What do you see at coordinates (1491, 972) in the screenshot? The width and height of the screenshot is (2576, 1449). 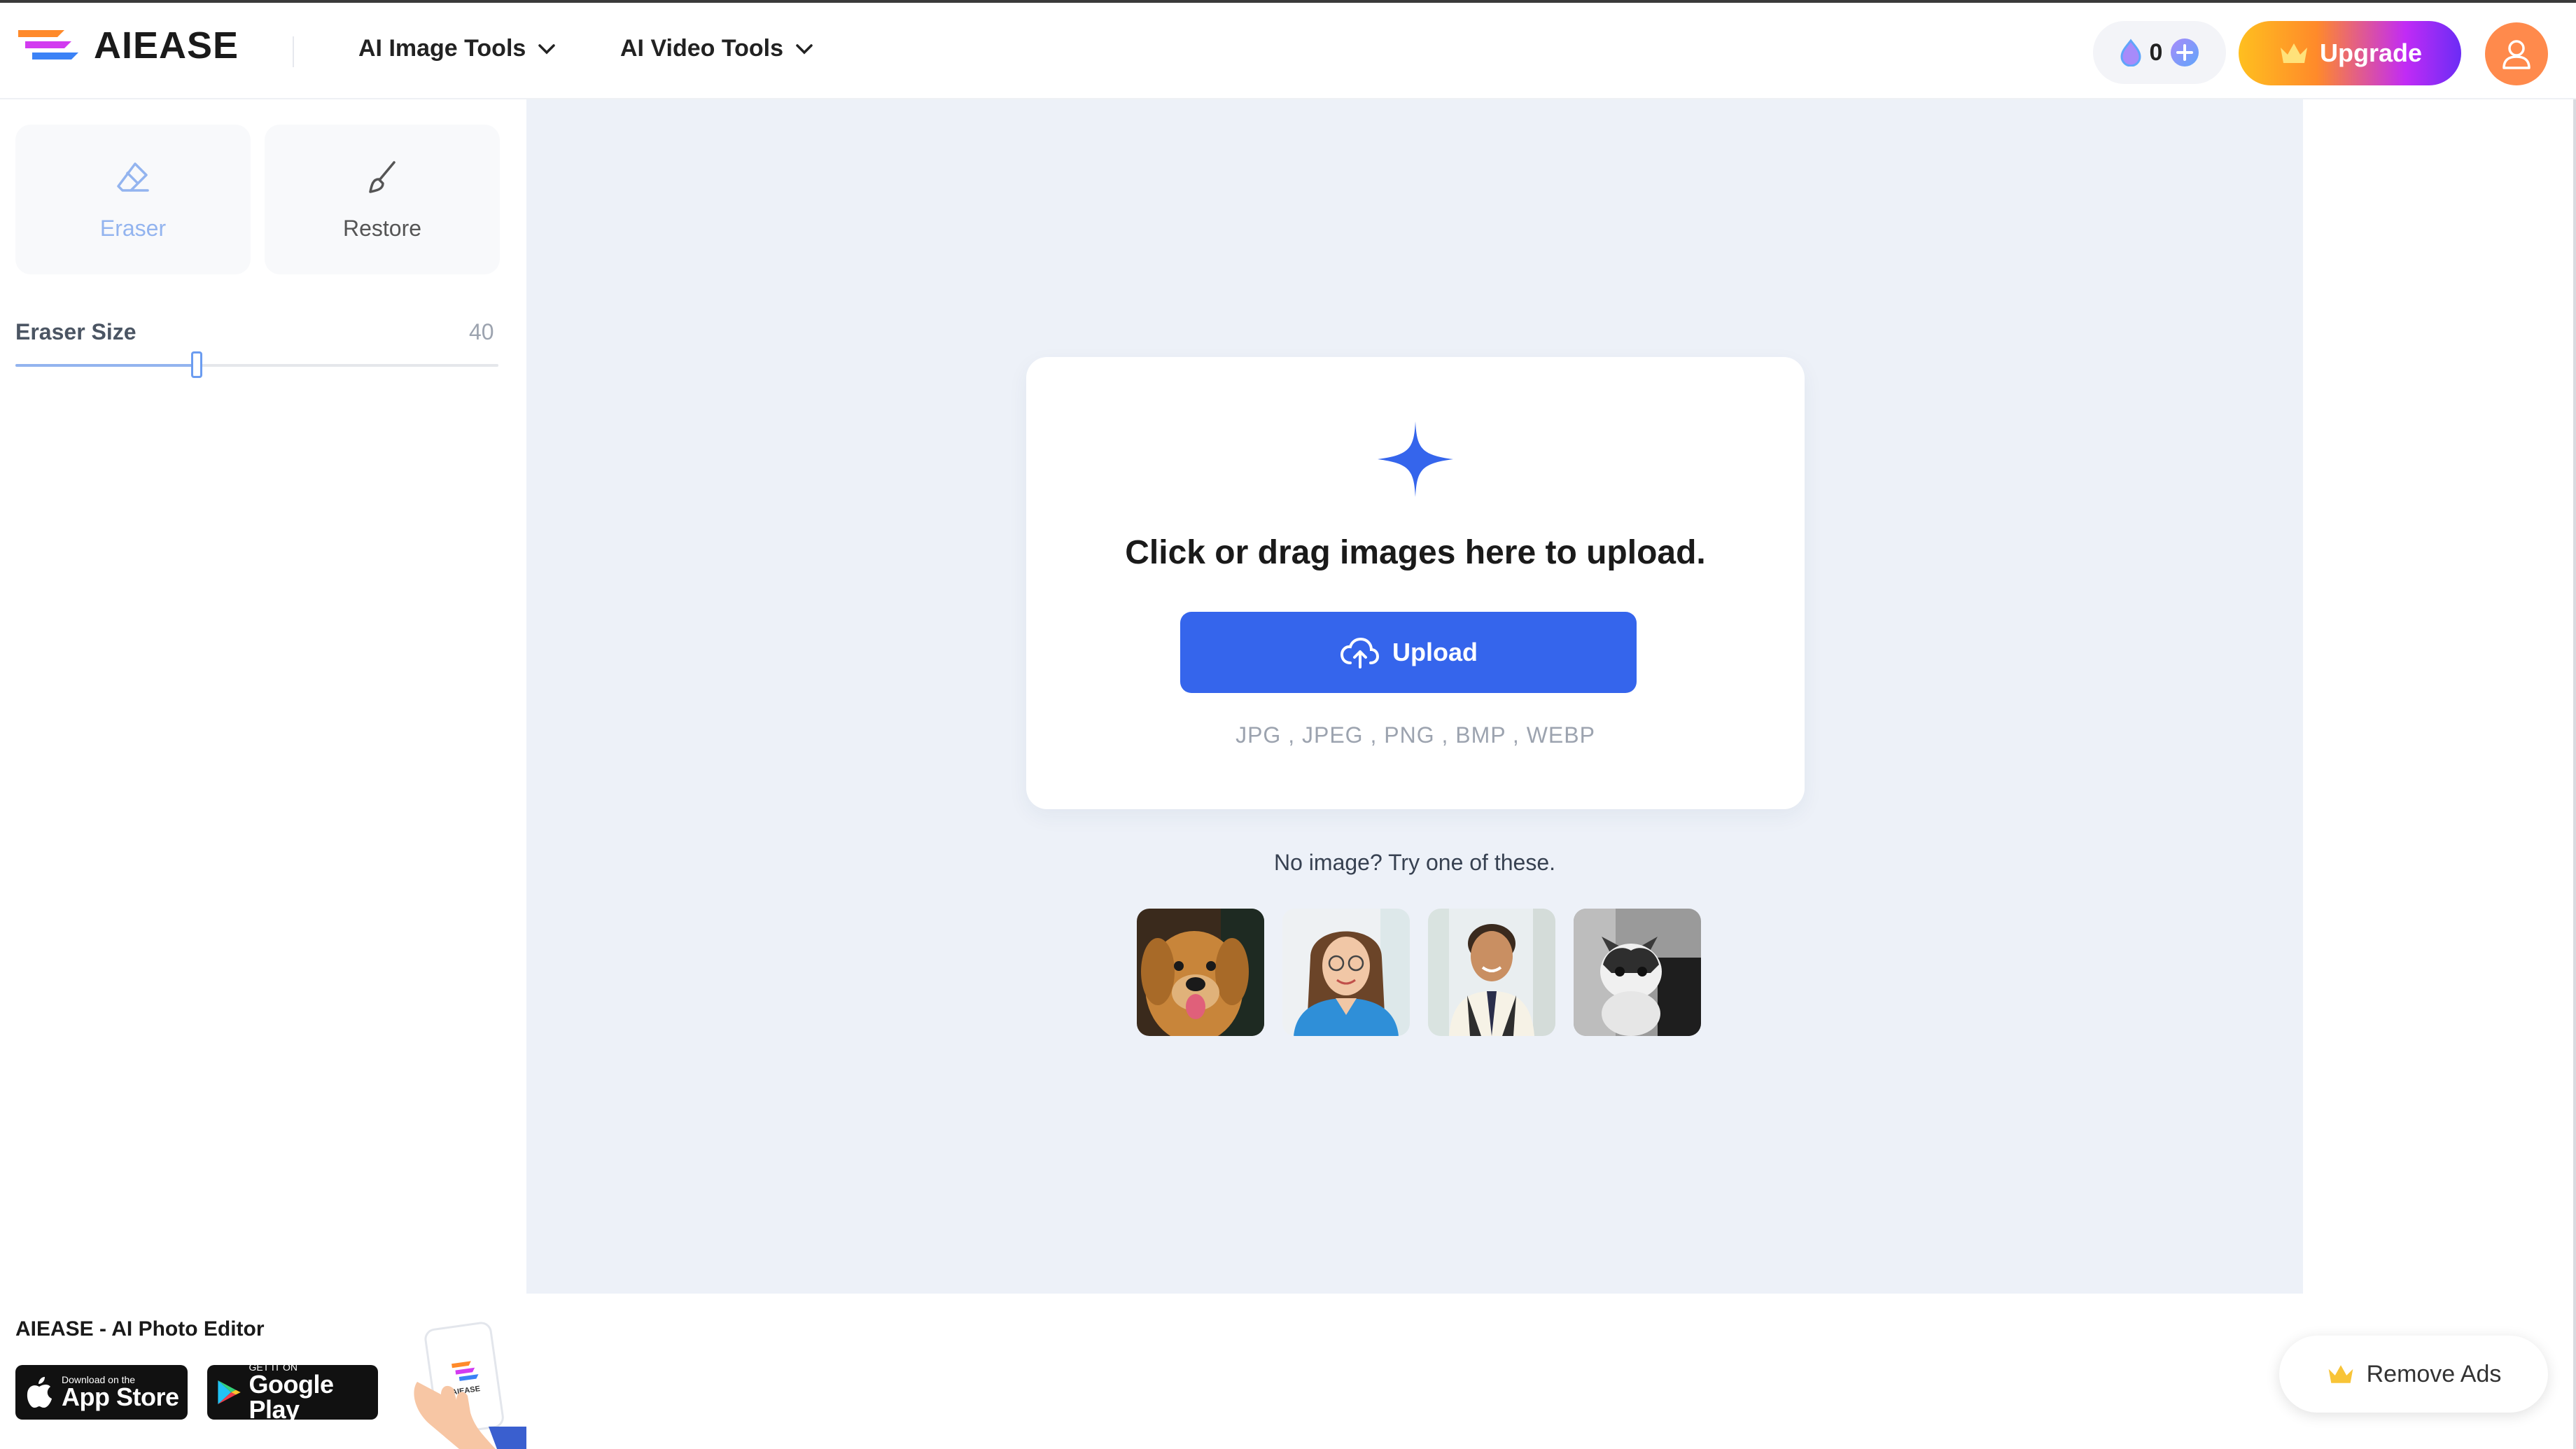 I see `sample-boy-image` at bounding box center [1491, 972].